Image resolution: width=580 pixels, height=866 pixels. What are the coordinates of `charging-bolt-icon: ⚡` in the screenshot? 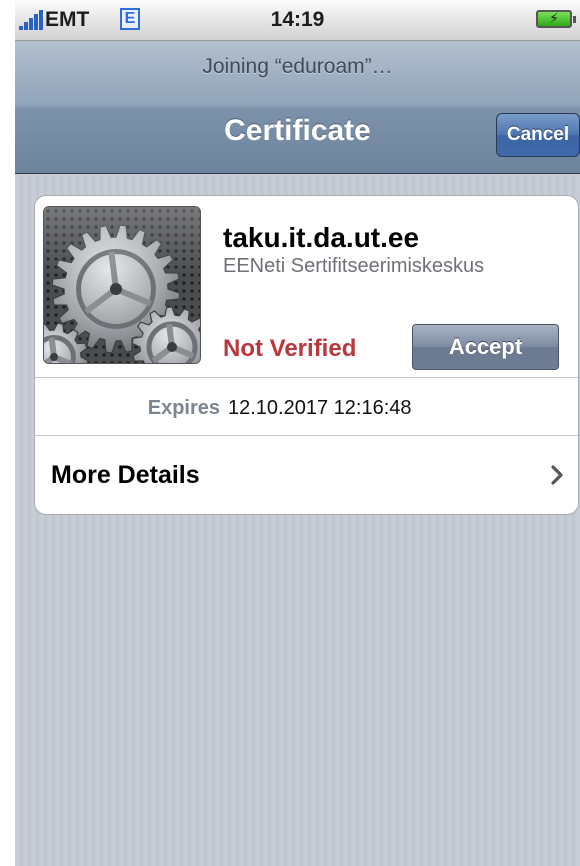 It's located at (554, 18).